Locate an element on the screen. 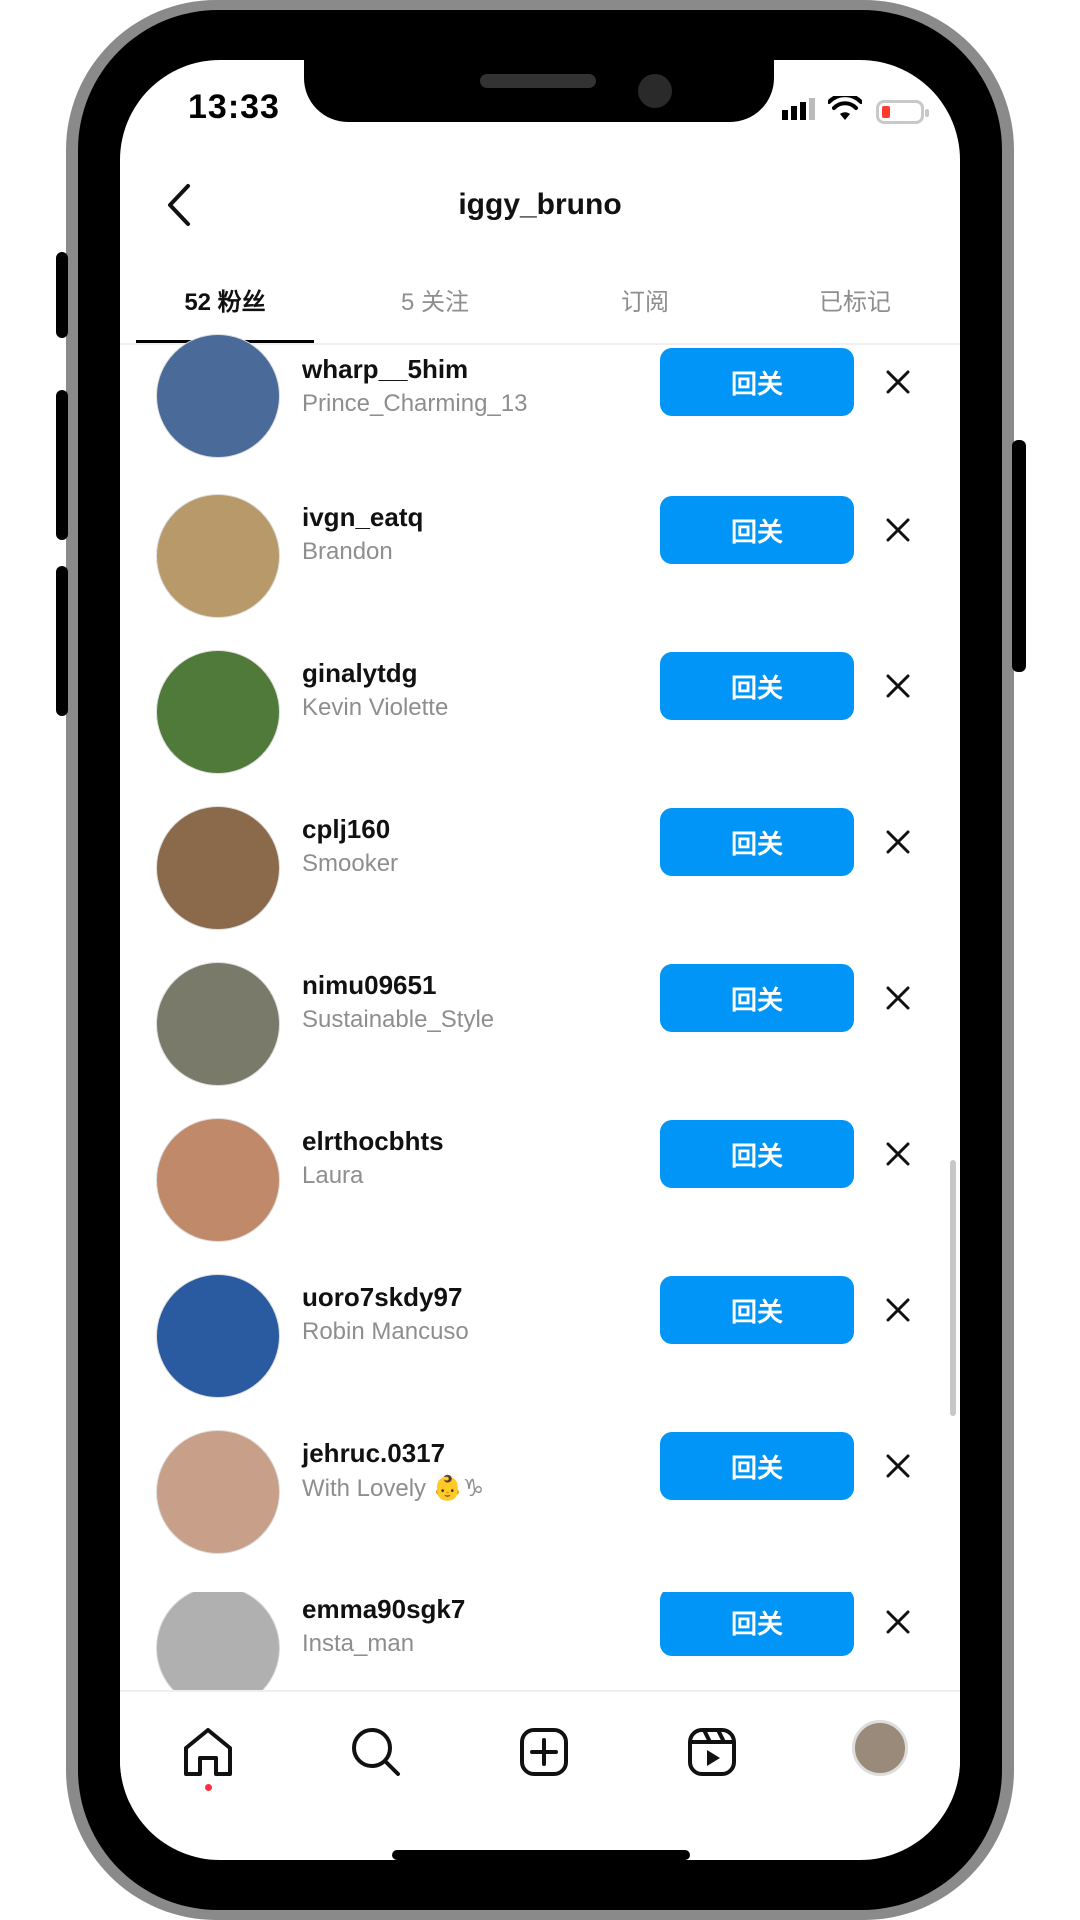 Image resolution: width=1080 pixels, height=1920 pixels. volume-down-button is located at coordinates (62, 641).